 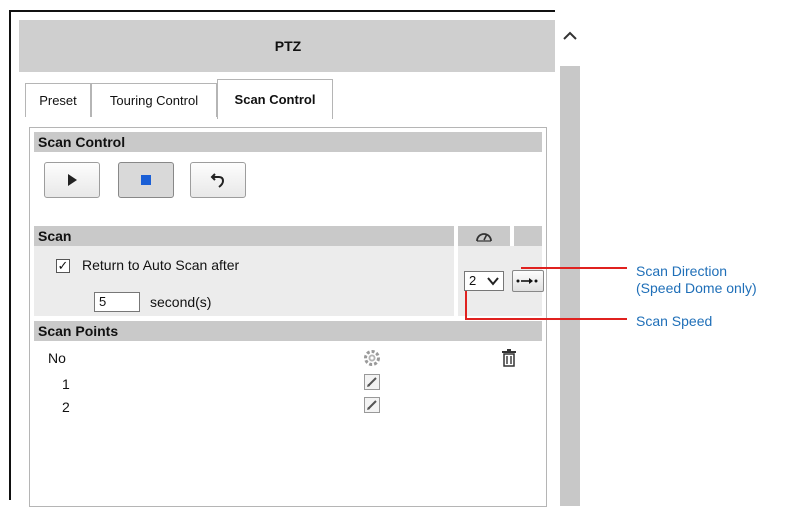 What do you see at coordinates (682, 271) in the screenshot?
I see `scan-direction-callout-title: Scan Direction` at bounding box center [682, 271].